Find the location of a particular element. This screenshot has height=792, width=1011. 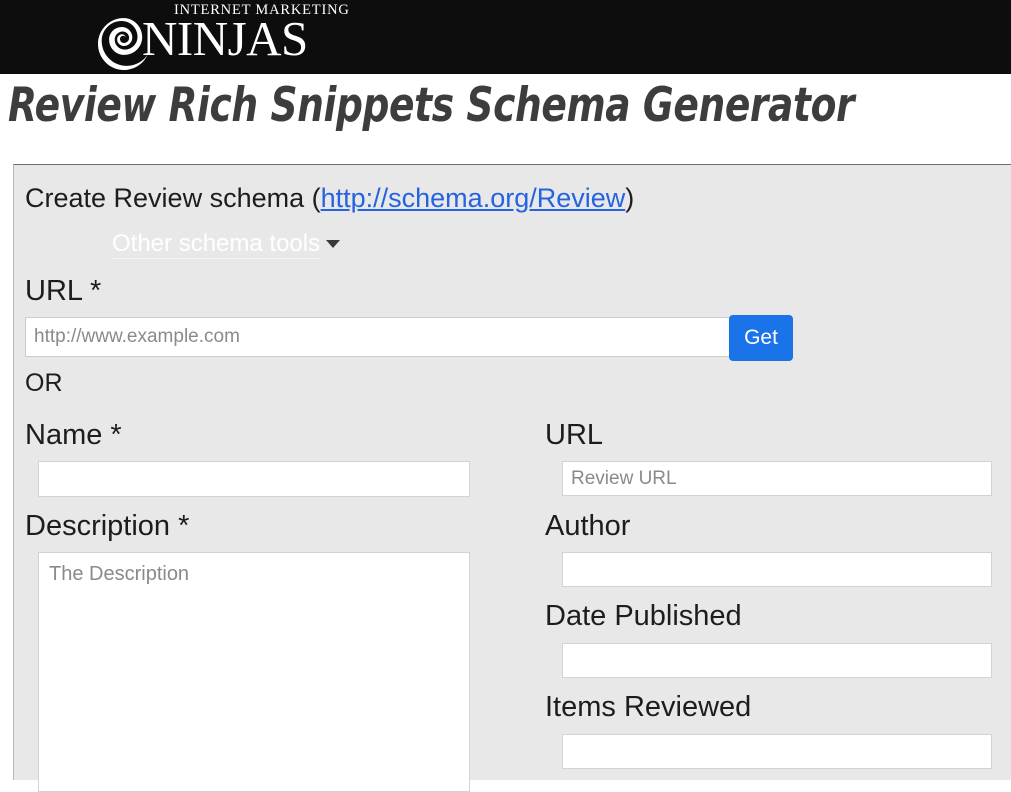

name-input is located at coordinates (254, 479).